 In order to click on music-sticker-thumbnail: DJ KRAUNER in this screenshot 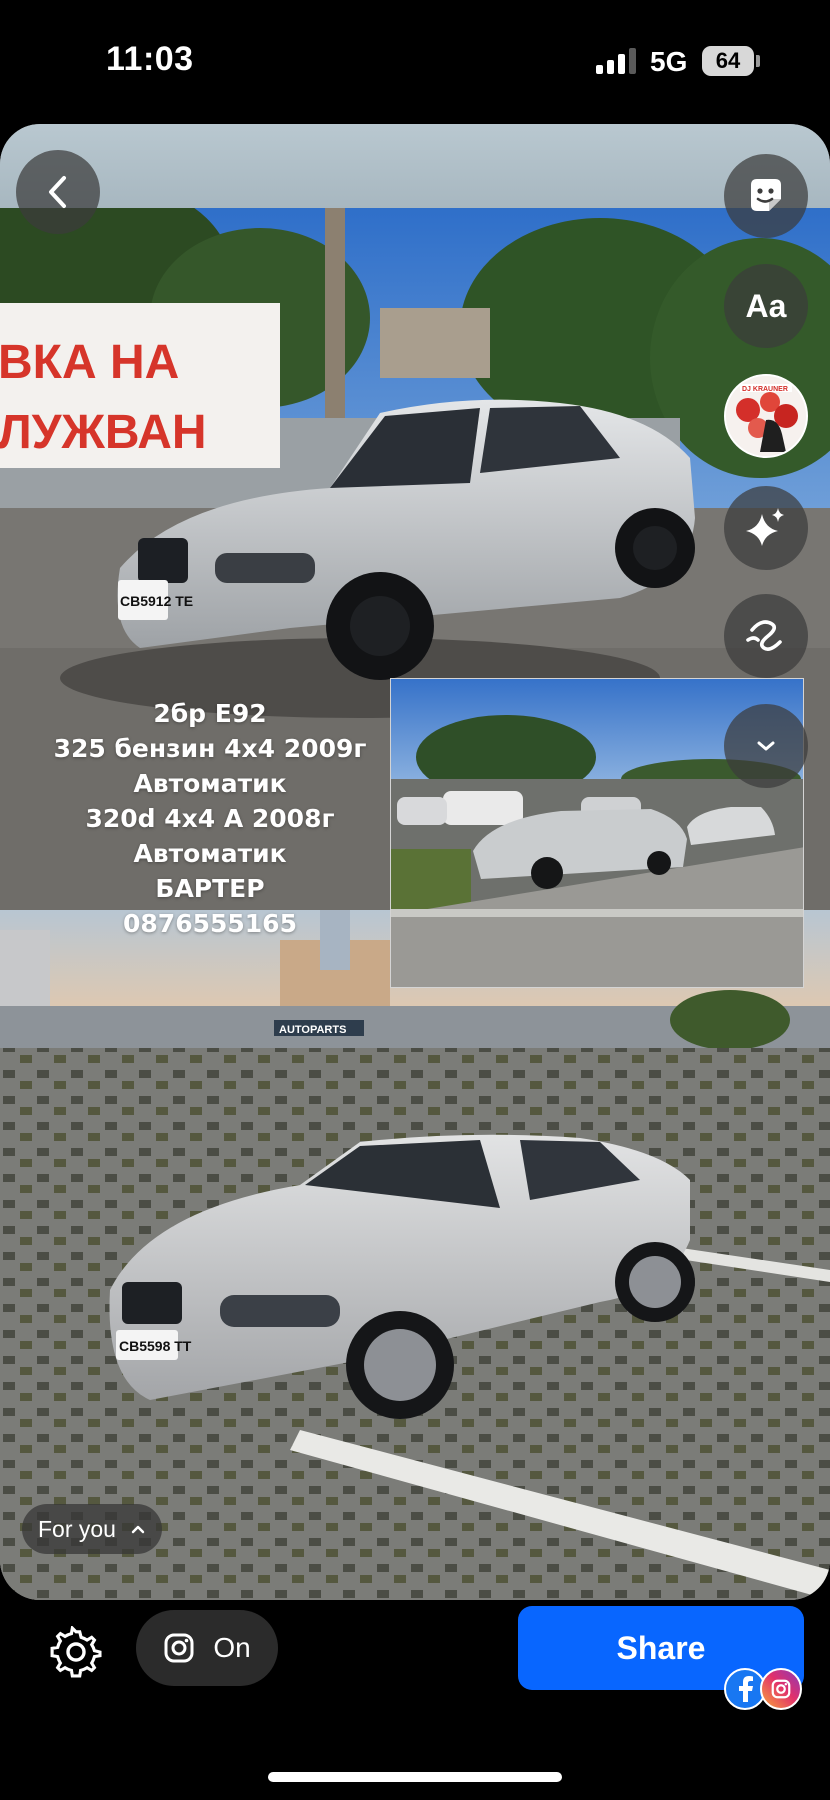, I will do `click(766, 416)`.